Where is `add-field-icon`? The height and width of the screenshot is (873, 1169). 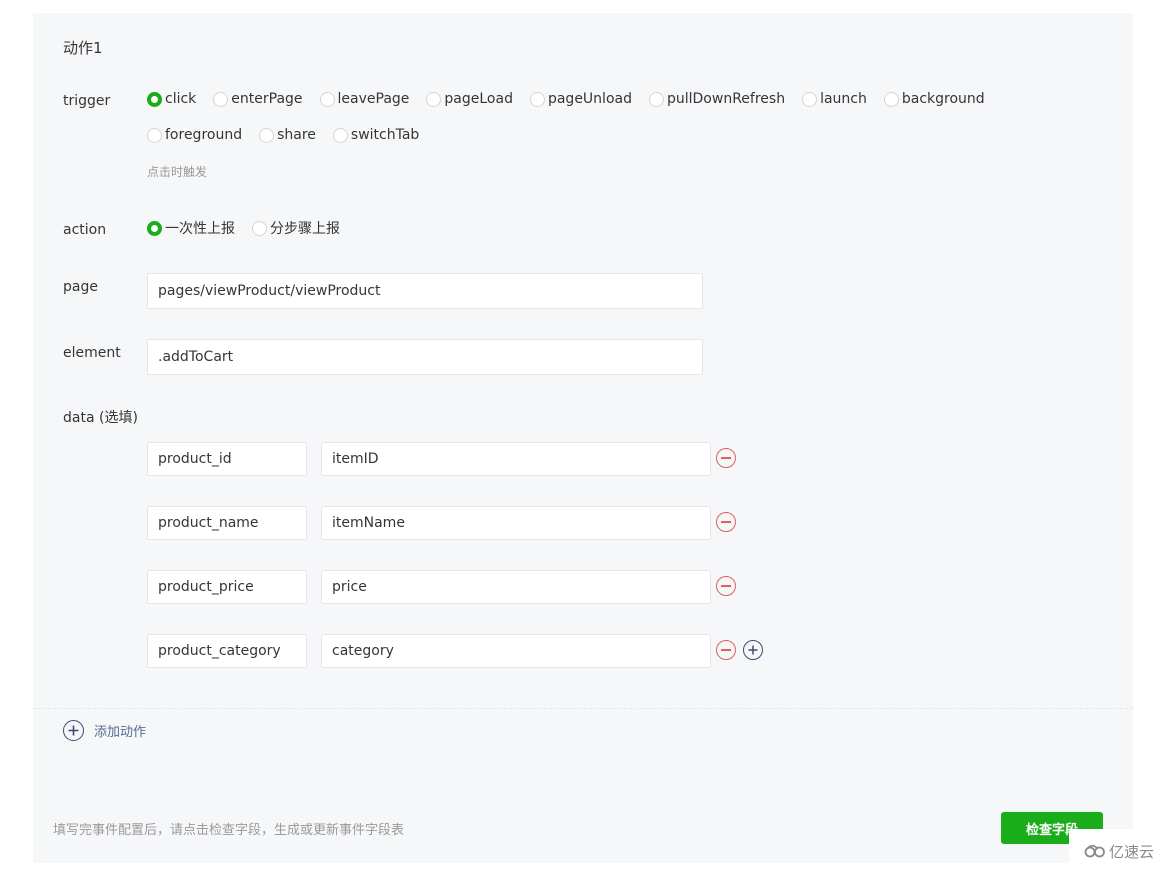
add-field-icon is located at coordinates (753, 650).